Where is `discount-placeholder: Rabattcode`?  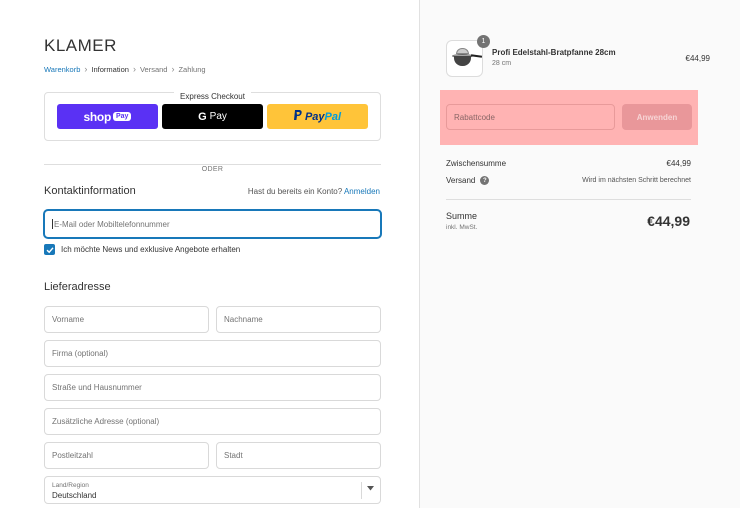
discount-placeholder: Rabattcode is located at coordinates (474, 117).